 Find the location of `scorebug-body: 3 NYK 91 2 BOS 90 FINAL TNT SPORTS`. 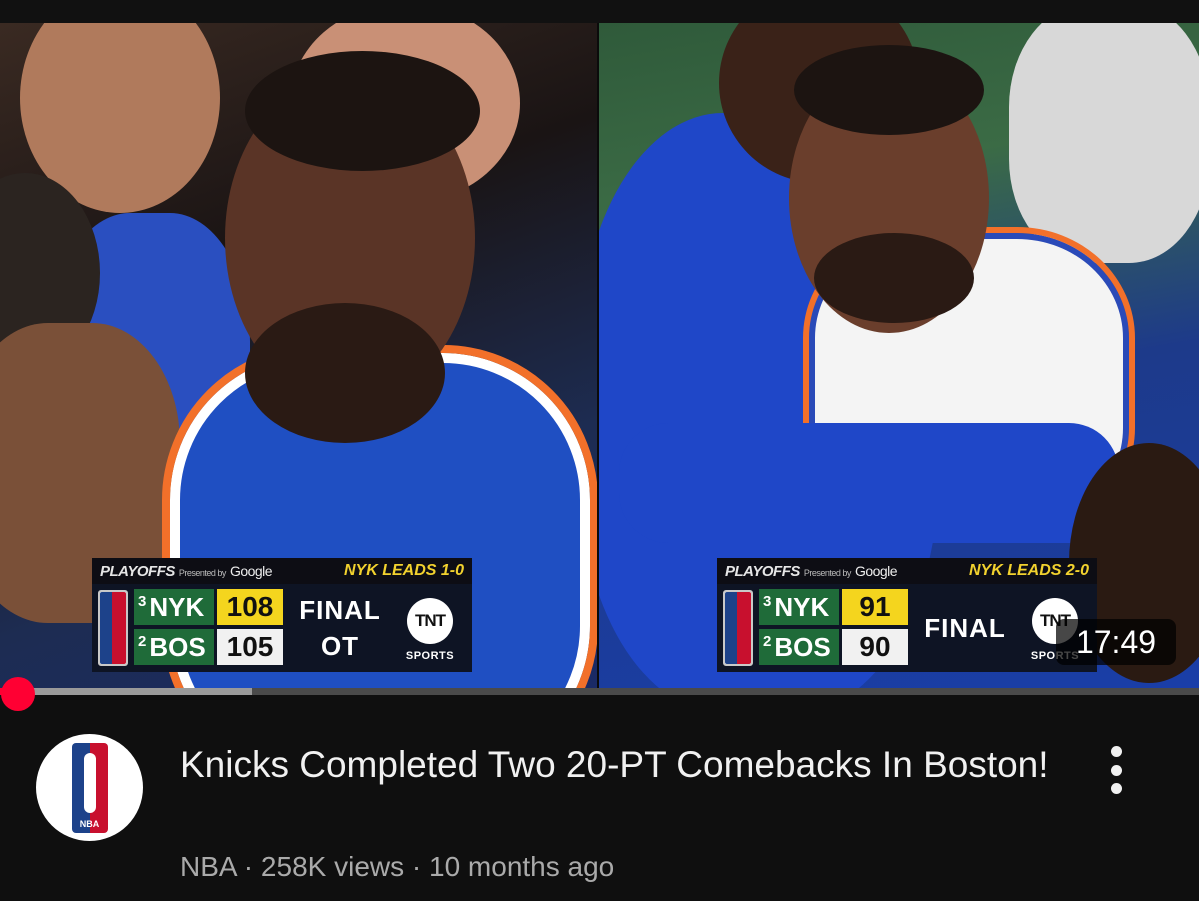

scorebug-body: 3 NYK 91 2 BOS 90 FINAL TNT SPORTS is located at coordinates (907, 628).